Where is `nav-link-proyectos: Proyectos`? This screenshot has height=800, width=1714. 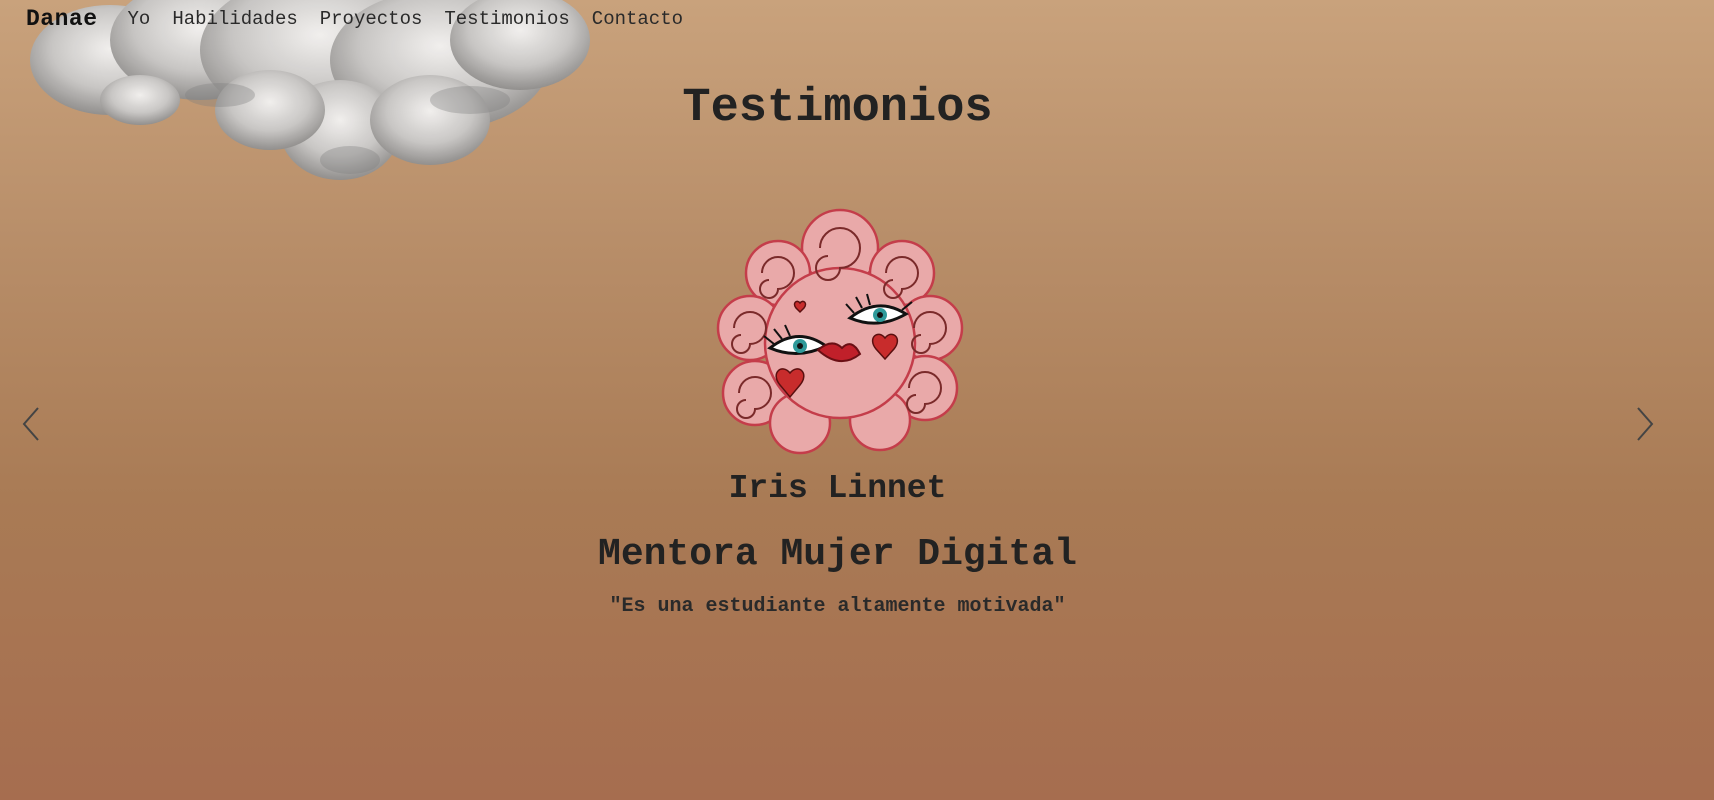 nav-link-proyectos: Proyectos is located at coordinates (371, 19).